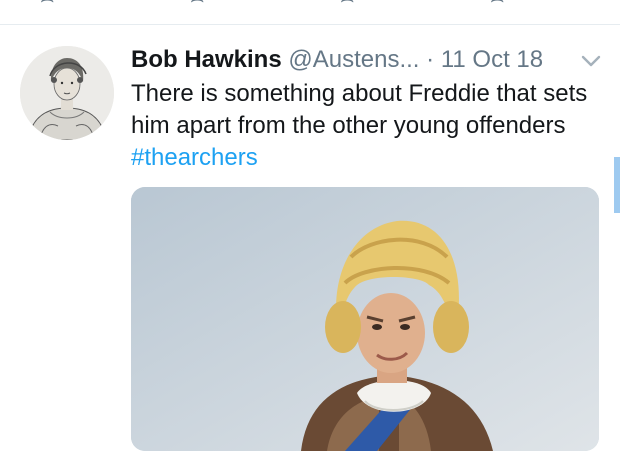  I want to click on portrait-avatar-icon, so click(67, 93).